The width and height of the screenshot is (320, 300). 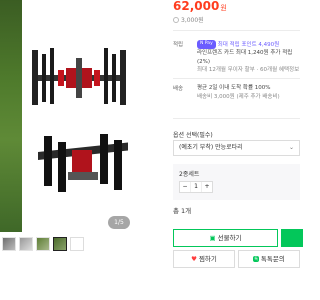 I want to click on zzim-label: 찜하기, so click(x=207, y=259).